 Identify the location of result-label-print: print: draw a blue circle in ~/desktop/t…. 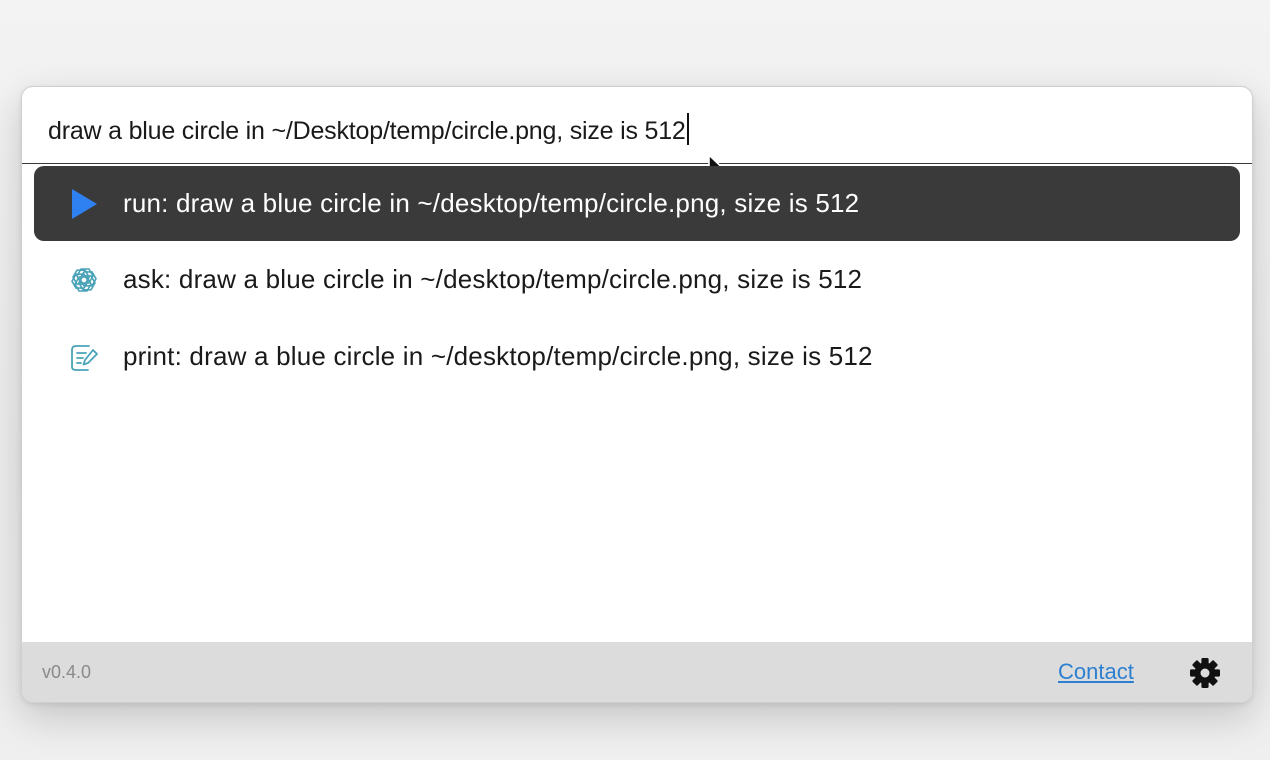
(498, 356).